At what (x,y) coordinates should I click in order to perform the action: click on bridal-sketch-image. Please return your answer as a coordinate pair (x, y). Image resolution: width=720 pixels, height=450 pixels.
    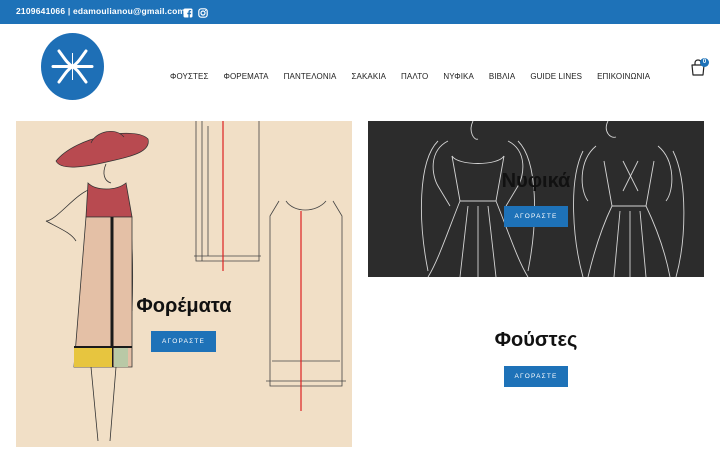
    Looking at the image, I should click on (552, 199).